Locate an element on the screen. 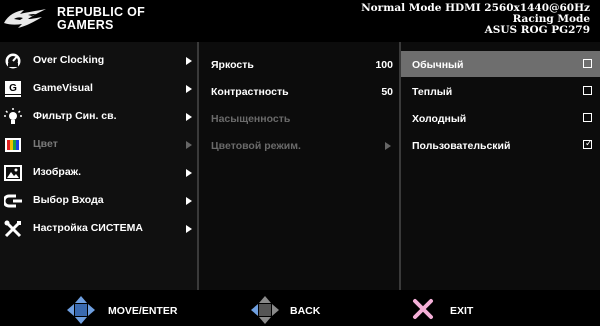 The image size is (600, 326). checkbox-checked: ✓ is located at coordinates (588, 143).